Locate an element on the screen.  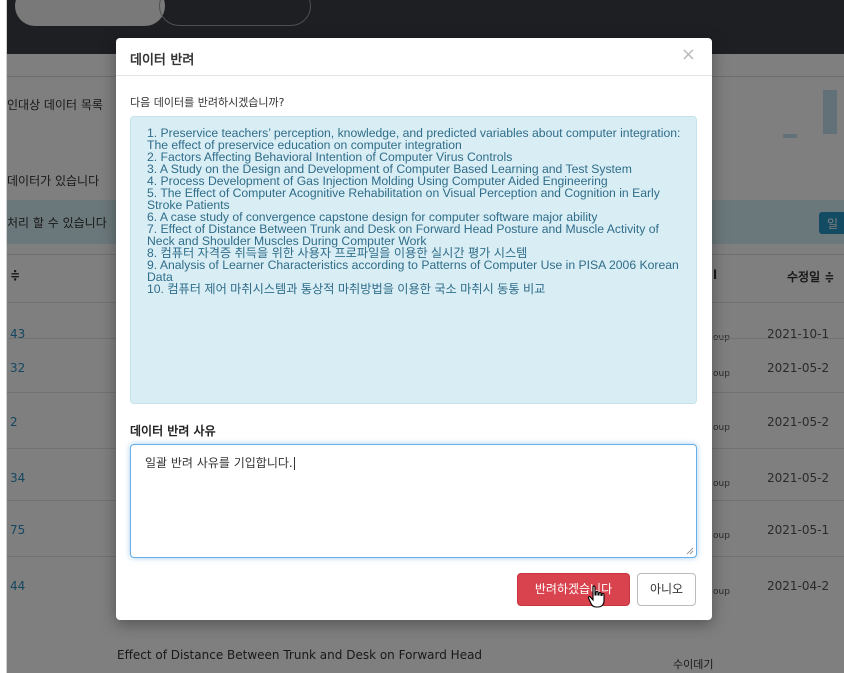
close-icon: × is located at coordinates (688, 55).